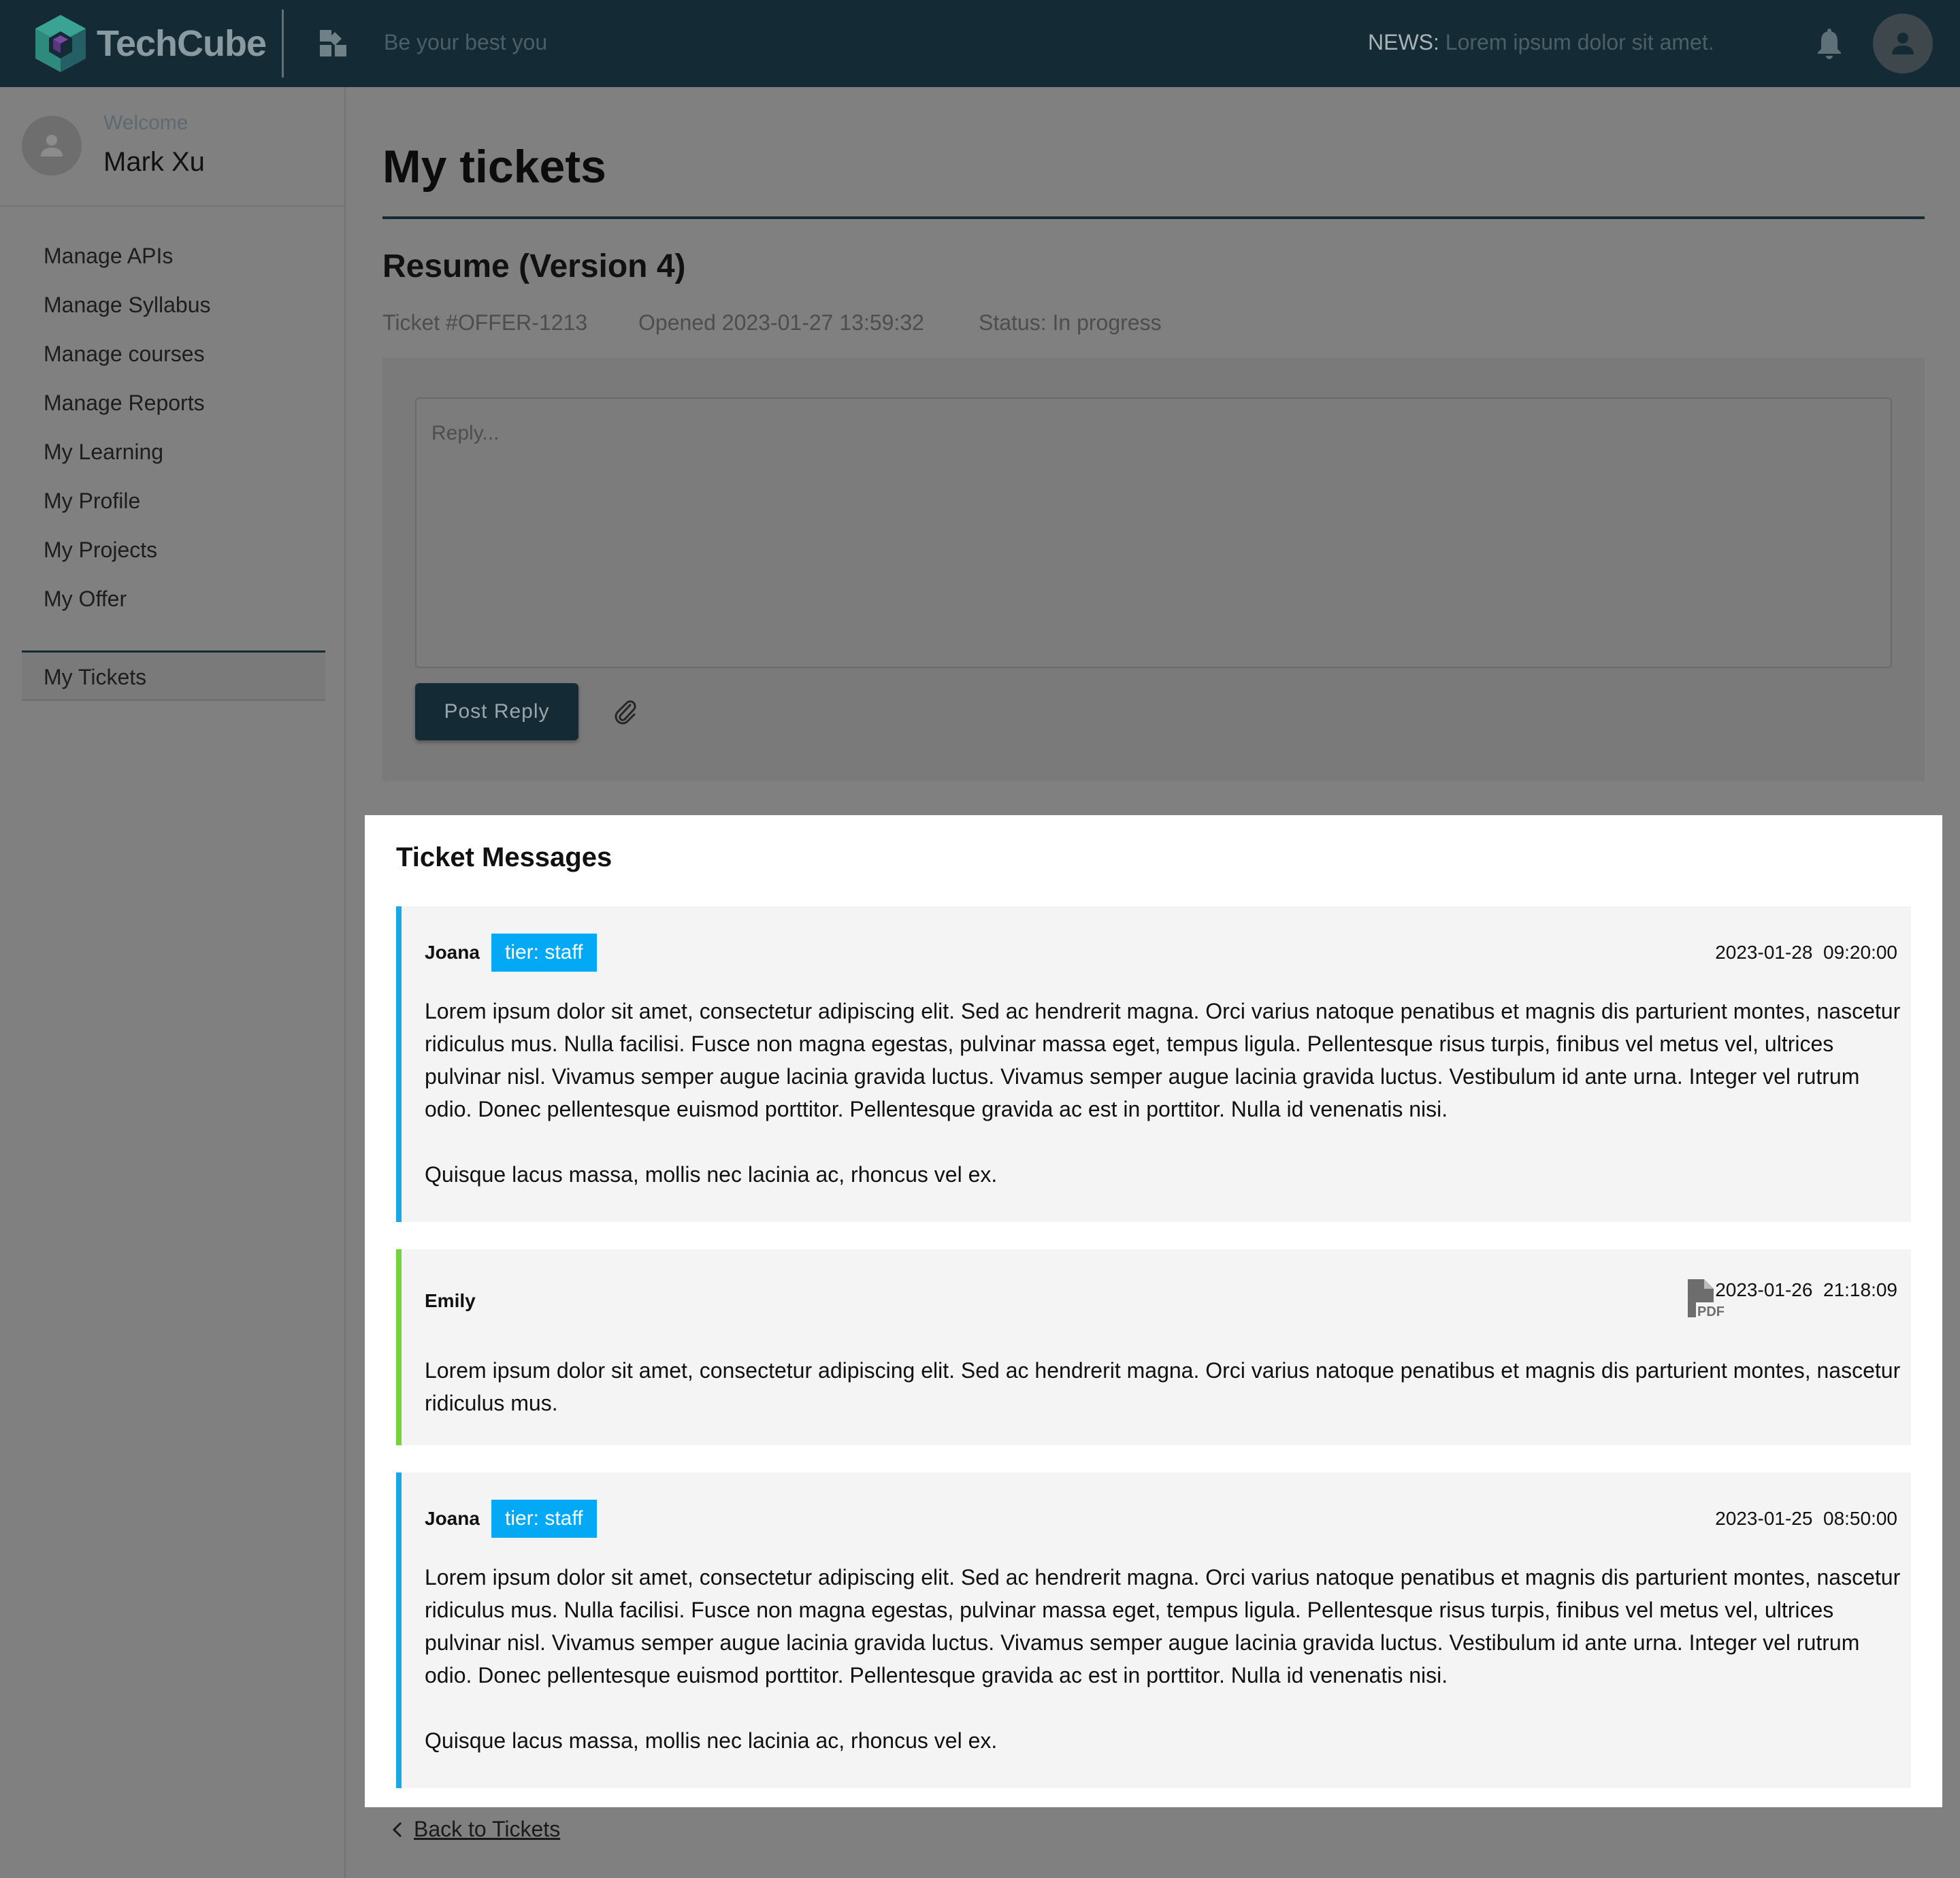 This screenshot has height=1878, width=1960. I want to click on sidebar-item-manage-syllabus: Manage Syllabus, so click(127, 314).